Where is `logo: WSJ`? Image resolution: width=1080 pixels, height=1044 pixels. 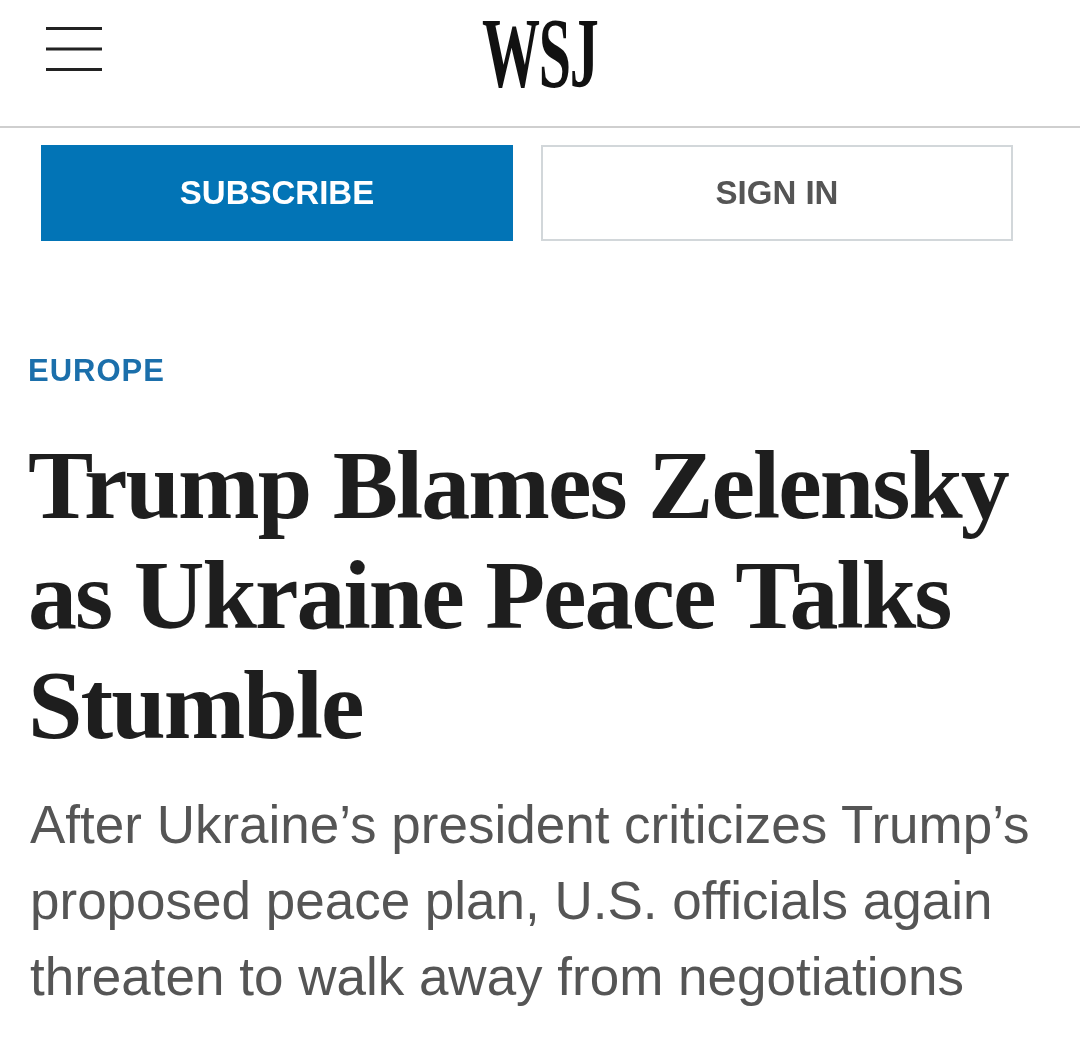 logo: WSJ is located at coordinates (540, 52).